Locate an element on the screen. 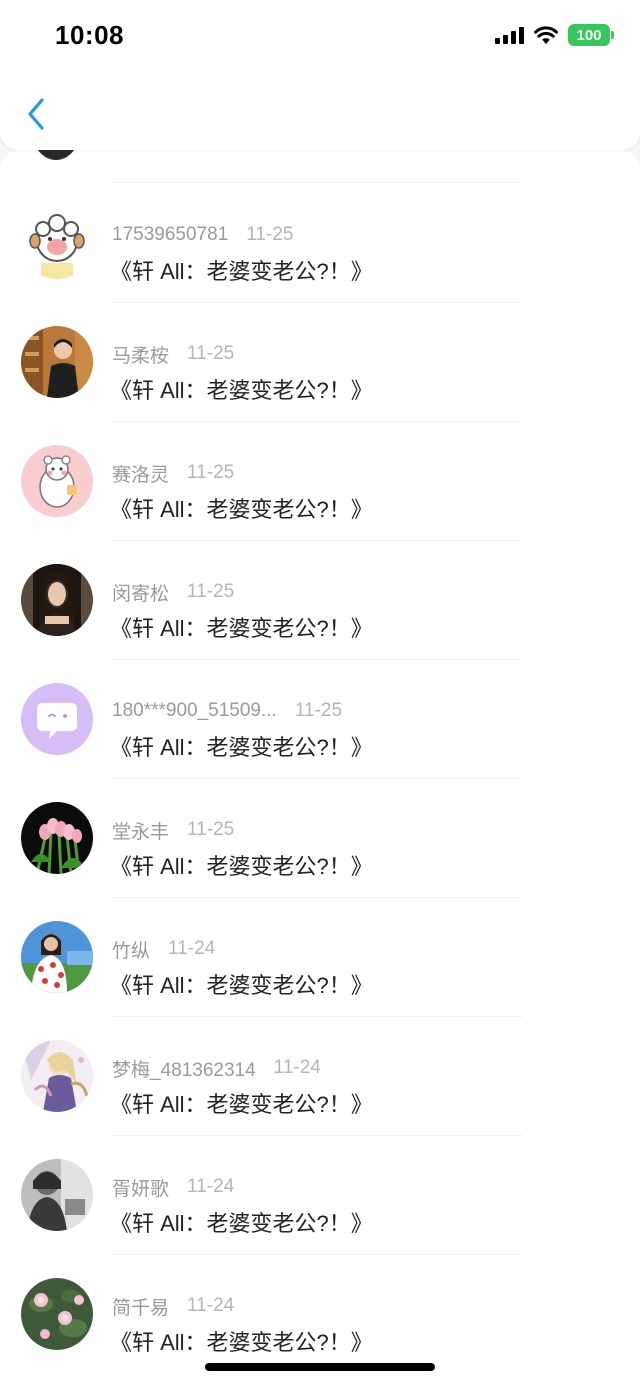 The image size is (640, 1385). battery-icon: 100 is located at coordinates (591, 35).